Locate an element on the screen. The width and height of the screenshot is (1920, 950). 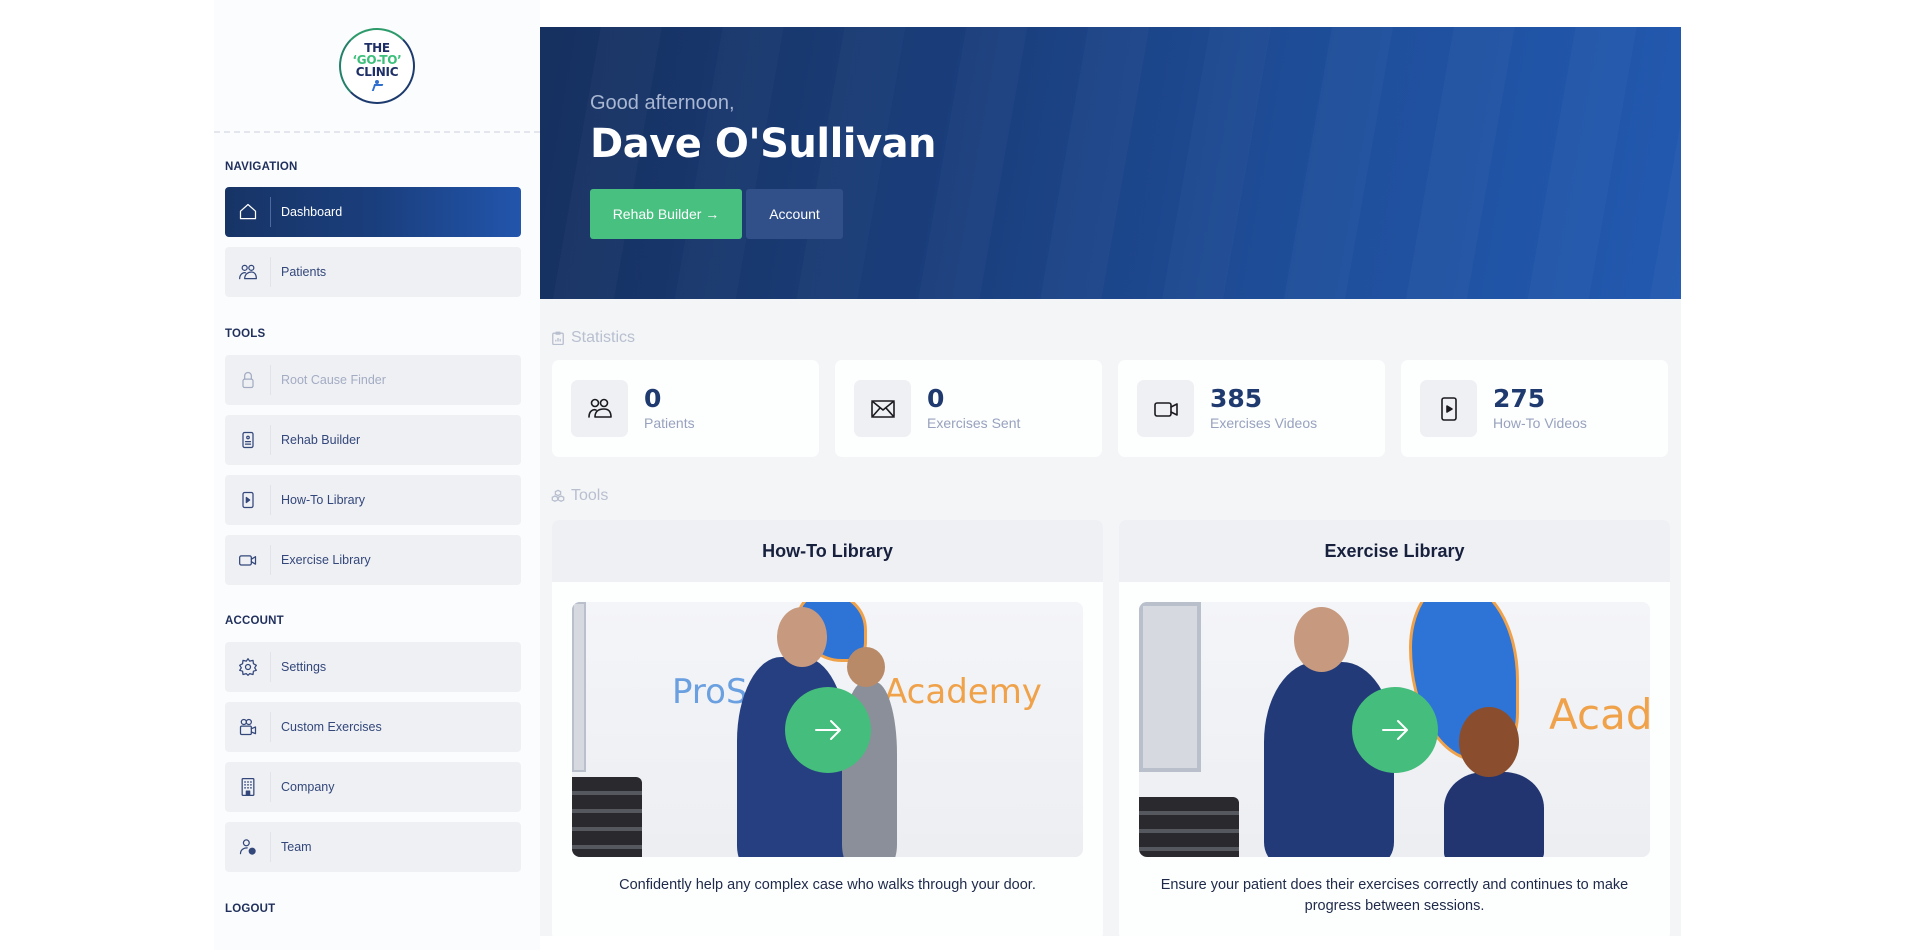
account-button: Account is located at coordinates (794, 214).